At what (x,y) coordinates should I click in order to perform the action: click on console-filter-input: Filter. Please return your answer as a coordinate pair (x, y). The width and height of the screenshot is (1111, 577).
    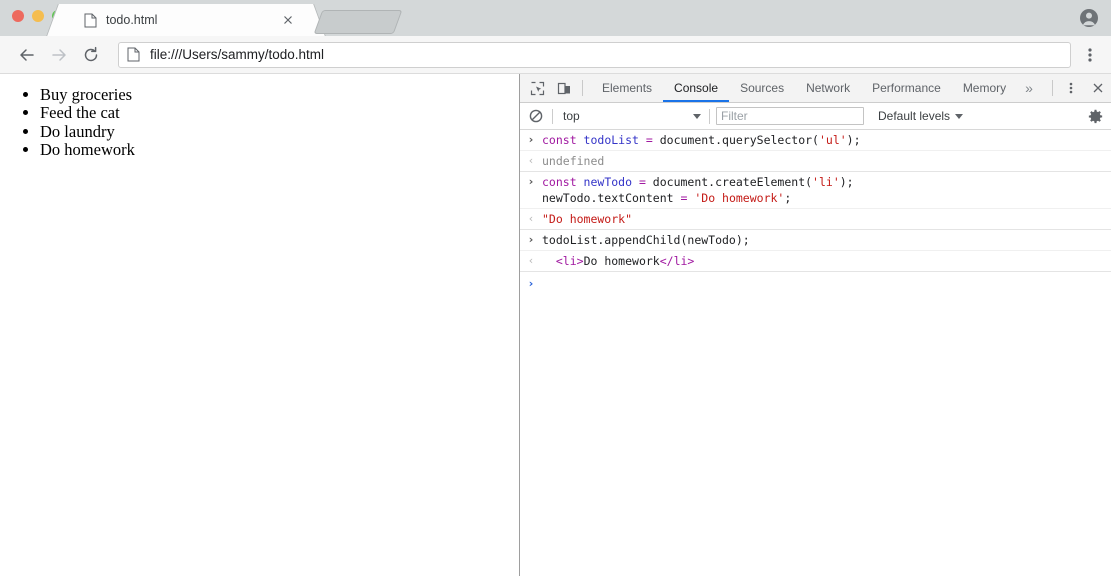
    Looking at the image, I should click on (790, 116).